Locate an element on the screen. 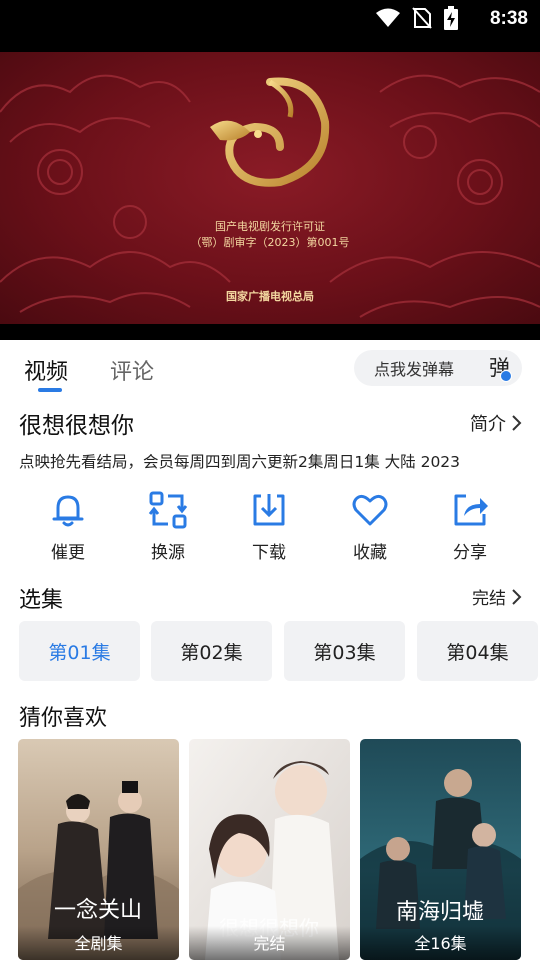  episodes-title: 选集 is located at coordinates (41, 600).